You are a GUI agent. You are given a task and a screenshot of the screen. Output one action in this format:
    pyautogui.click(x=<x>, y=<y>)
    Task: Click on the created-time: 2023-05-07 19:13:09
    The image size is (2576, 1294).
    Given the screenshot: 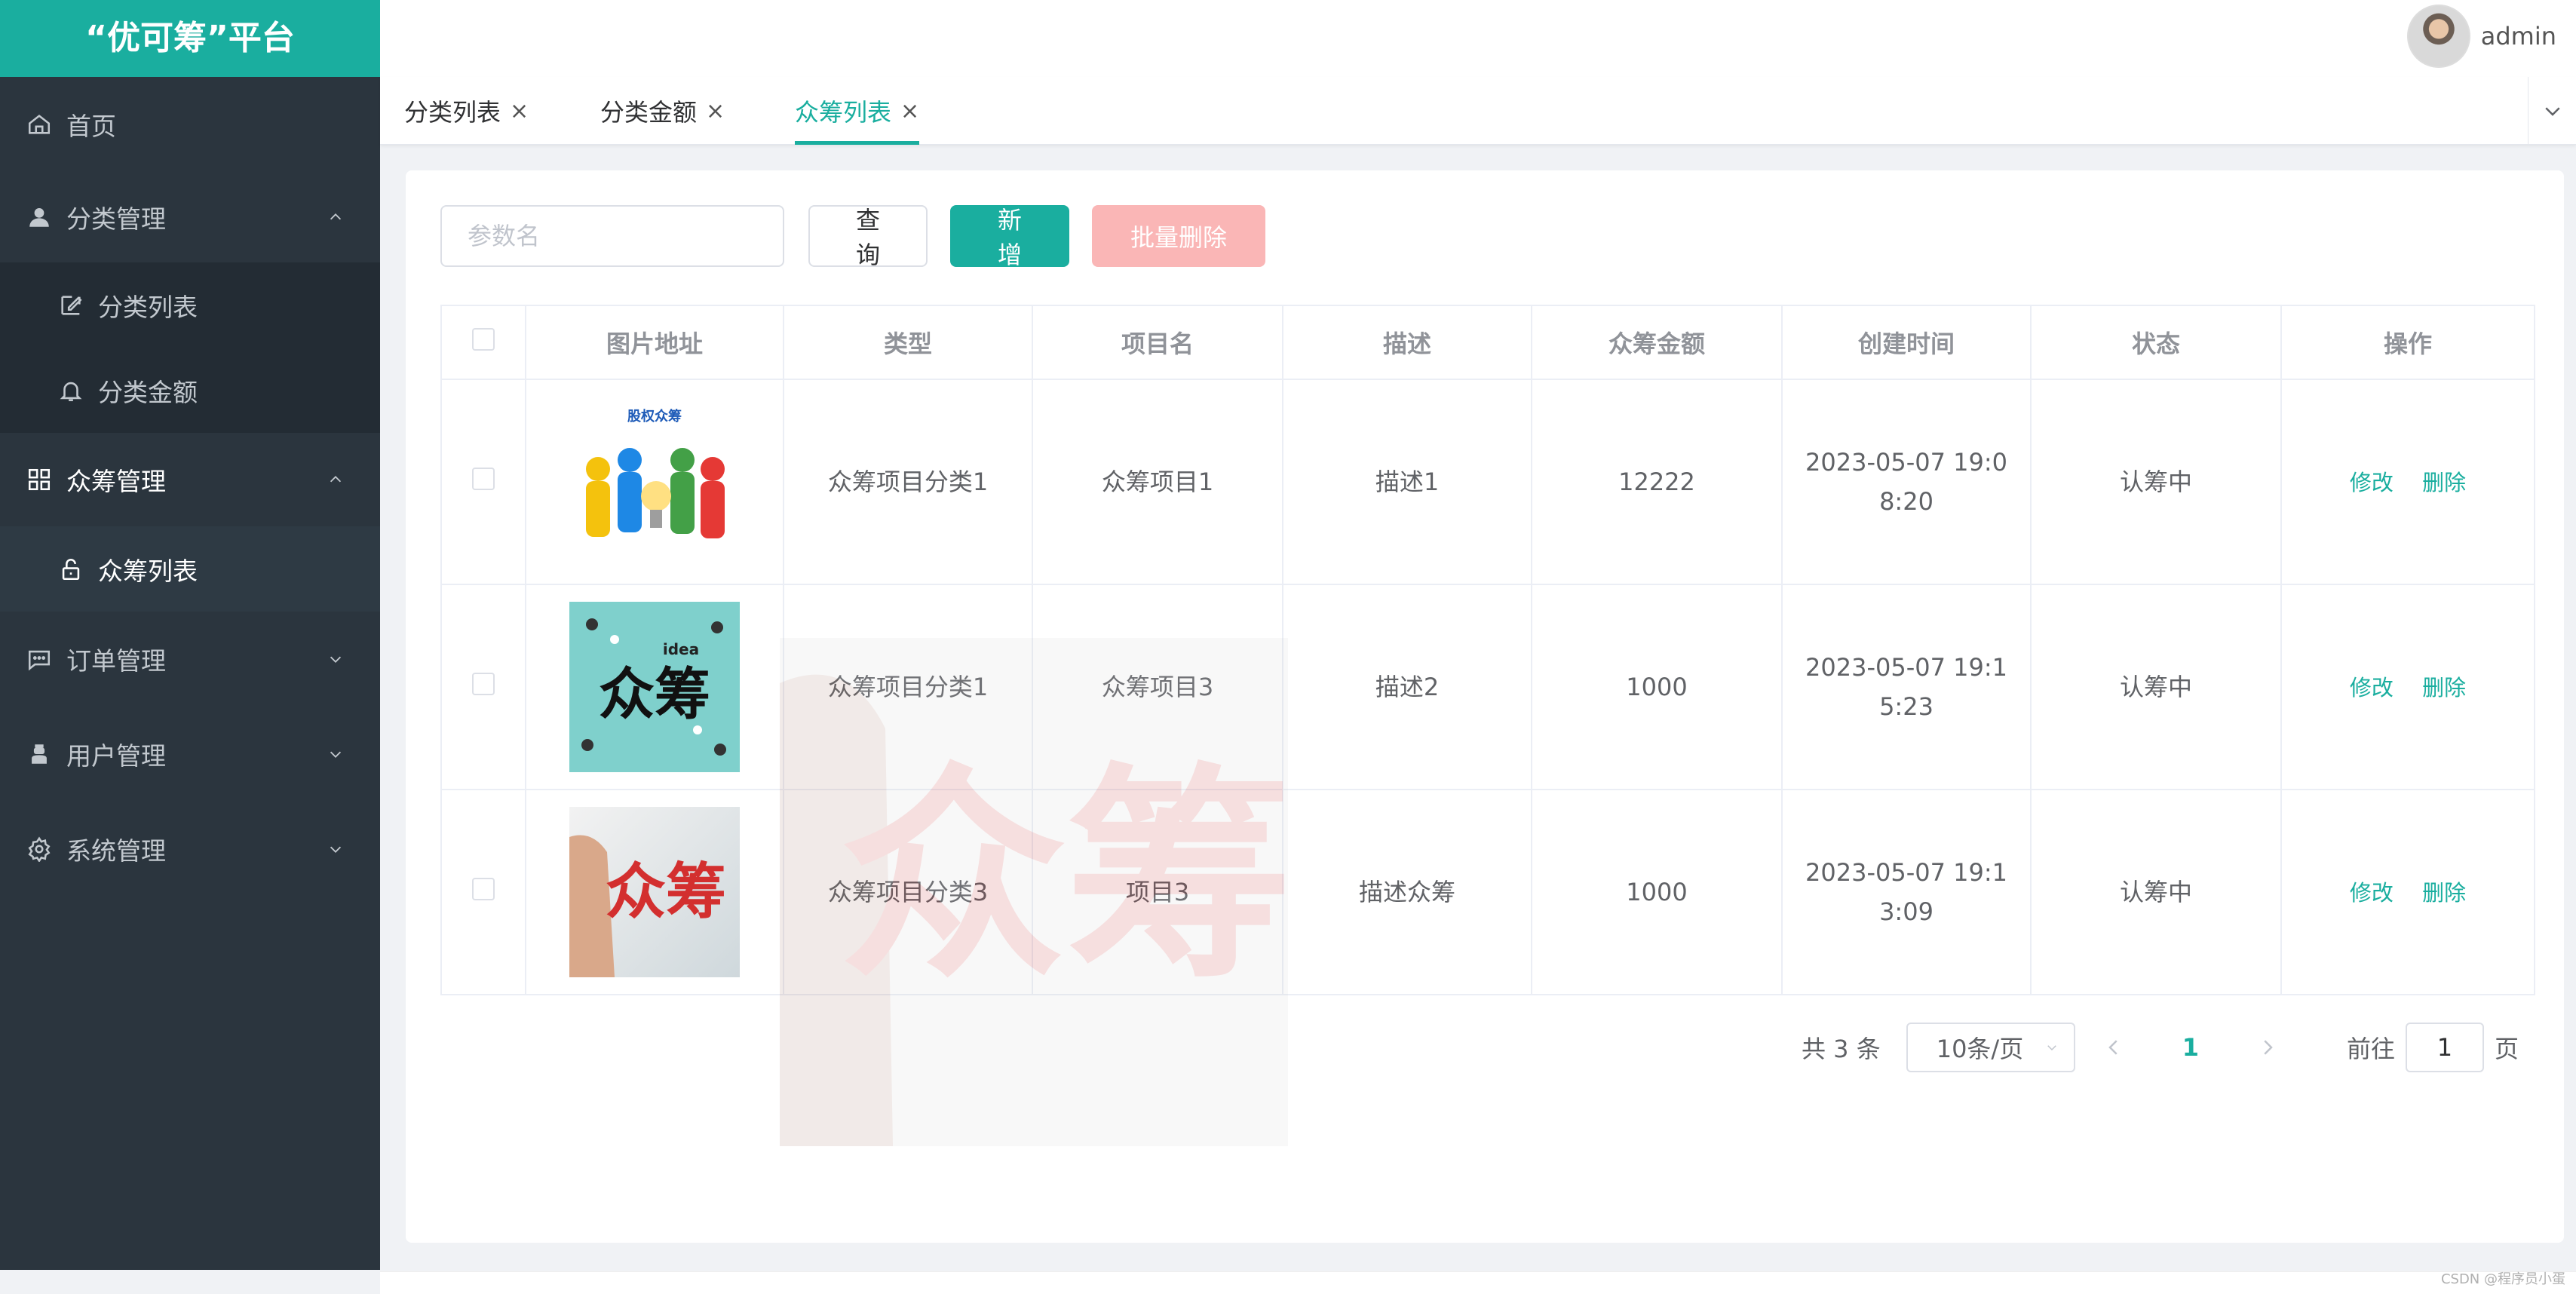 What is the action you would take?
    pyautogui.click(x=1906, y=892)
    